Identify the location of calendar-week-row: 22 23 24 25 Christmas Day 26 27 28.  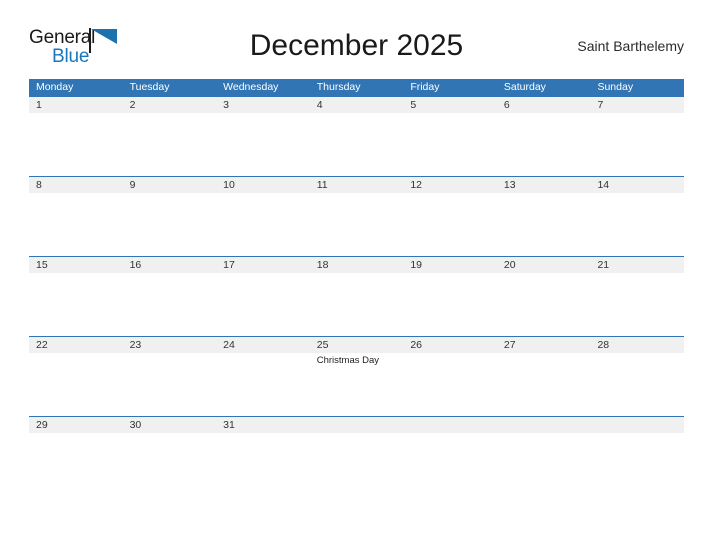
(357, 376).